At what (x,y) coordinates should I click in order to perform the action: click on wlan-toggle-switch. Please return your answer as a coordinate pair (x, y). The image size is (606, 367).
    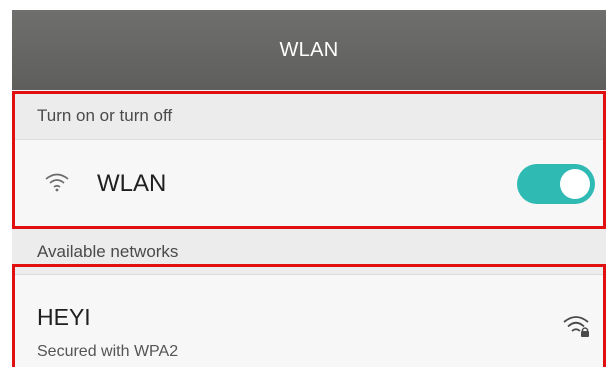
    Looking at the image, I should click on (556, 184).